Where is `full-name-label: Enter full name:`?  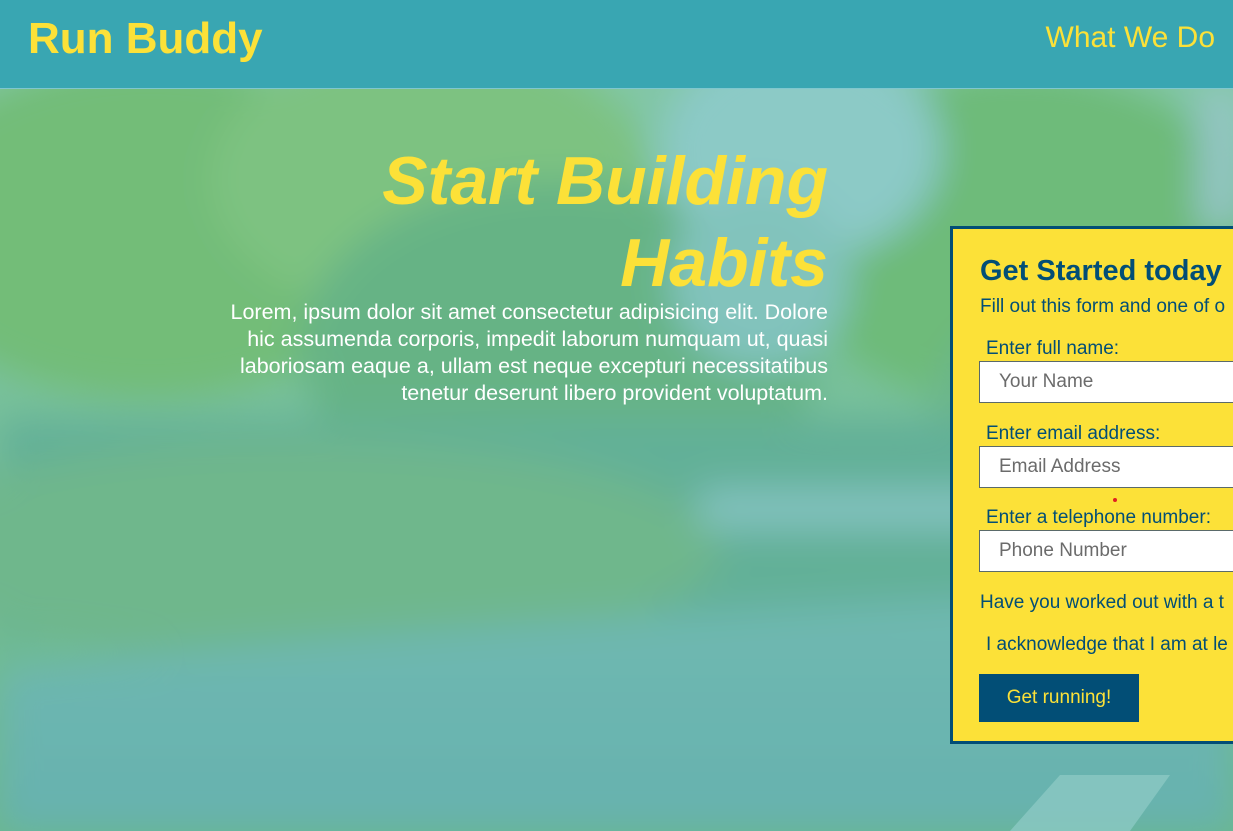 full-name-label: Enter full name: is located at coordinates (1053, 348).